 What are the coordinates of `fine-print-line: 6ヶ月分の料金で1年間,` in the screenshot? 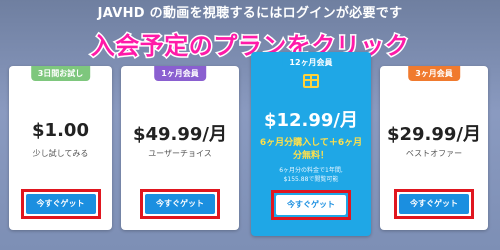 It's located at (311, 170).